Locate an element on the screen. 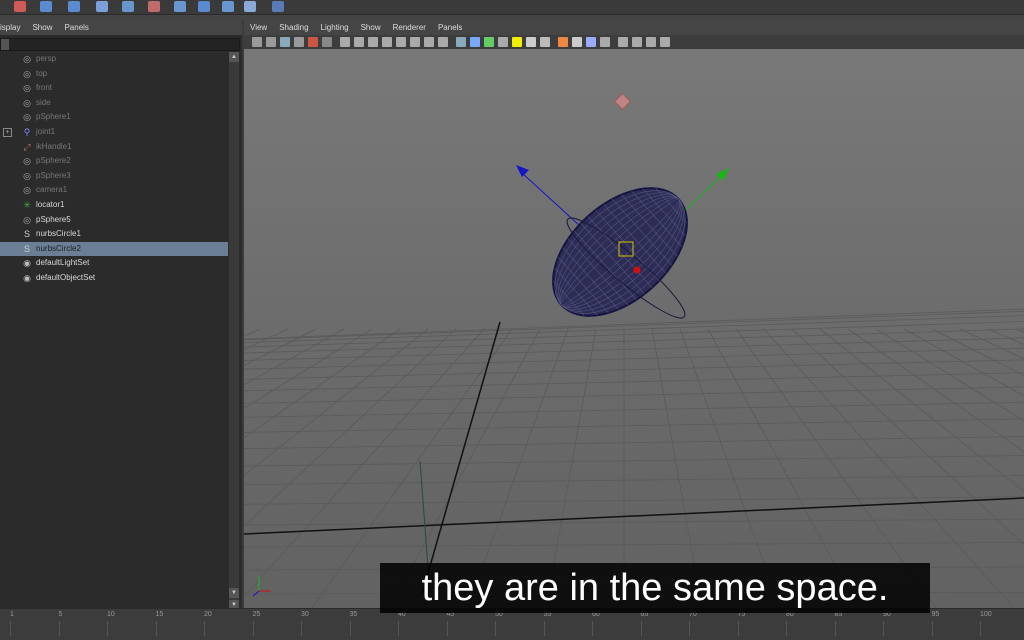 This screenshot has height=640, width=1024. outliner-item: ◎ front is located at coordinates (114, 88).